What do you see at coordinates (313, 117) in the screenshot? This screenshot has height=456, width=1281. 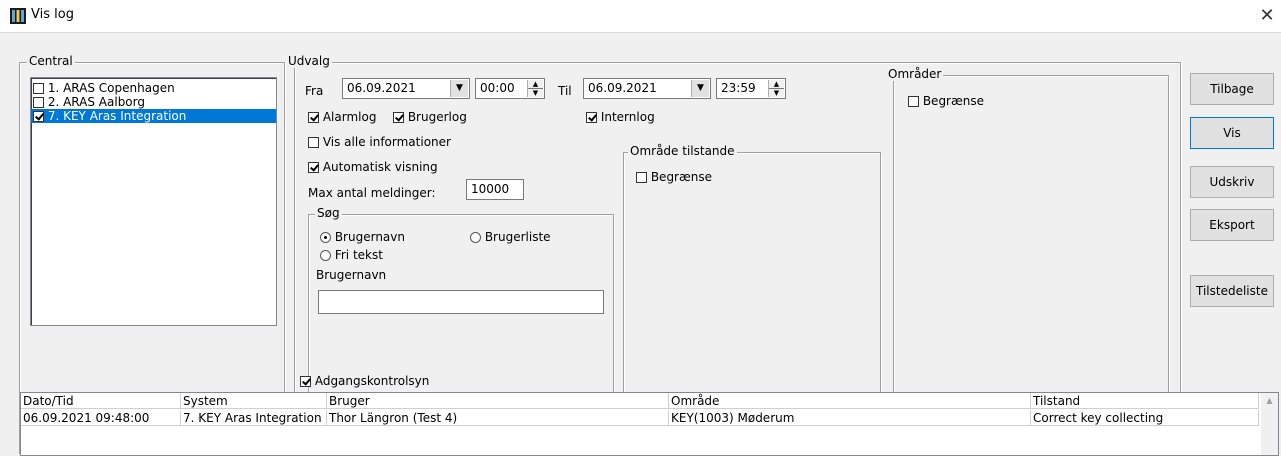 I see `alarmlog-checkbox` at bounding box center [313, 117].